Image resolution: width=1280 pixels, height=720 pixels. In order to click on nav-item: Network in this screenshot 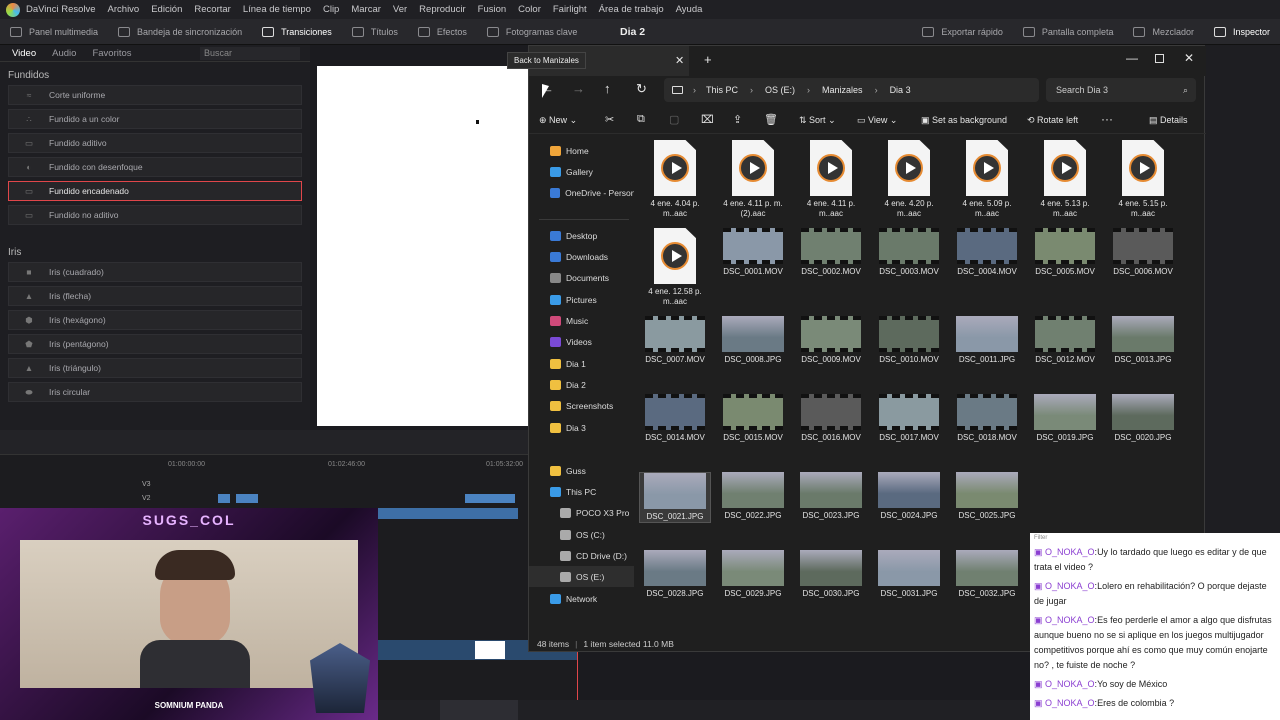, I will do `click(581, 598)`.